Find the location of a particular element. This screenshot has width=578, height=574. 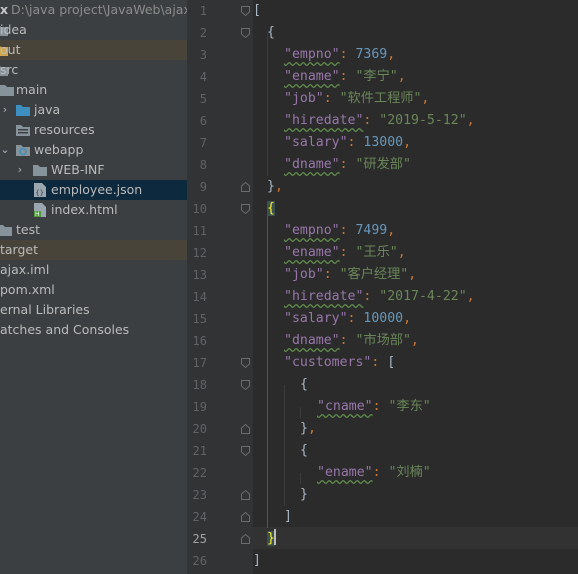

tree-item-project-root: x D:\java project\JavaWeb\ajax\a is located at coordinates (93, 10).